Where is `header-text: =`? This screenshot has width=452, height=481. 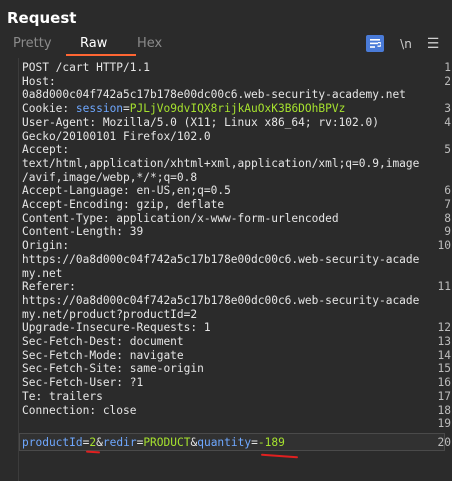
header-text: = is located at coordinates (126, 109).